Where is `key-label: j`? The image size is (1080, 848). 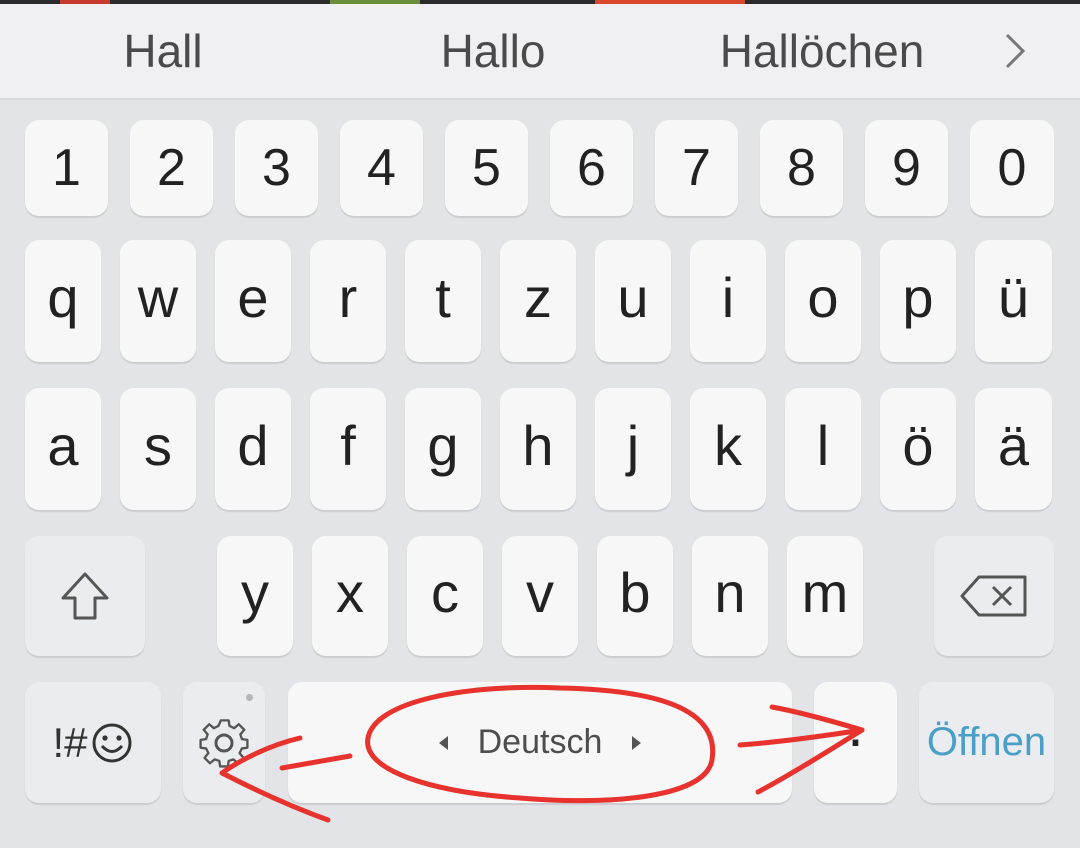
key-label: j is located at coordinates (633, 445).